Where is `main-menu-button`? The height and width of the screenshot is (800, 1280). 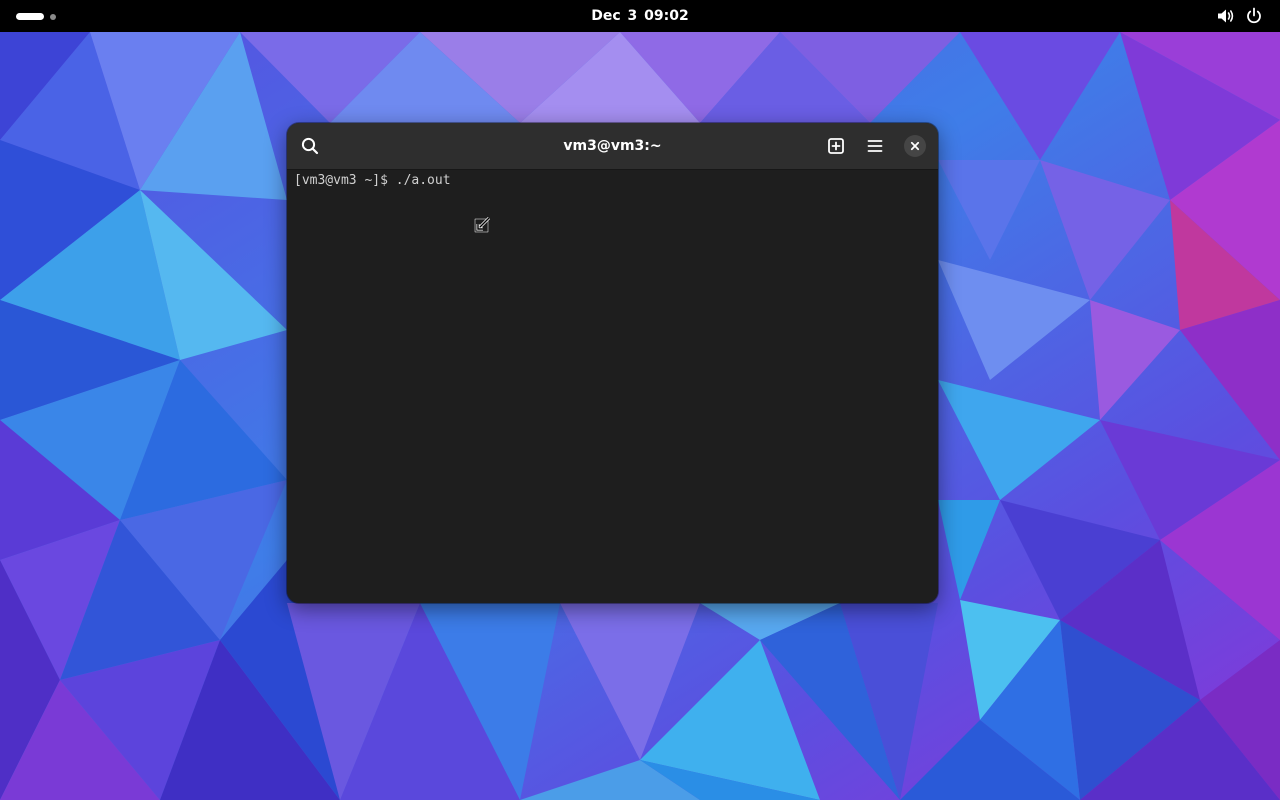 main-menu-button is located at coordinates (875, 146).